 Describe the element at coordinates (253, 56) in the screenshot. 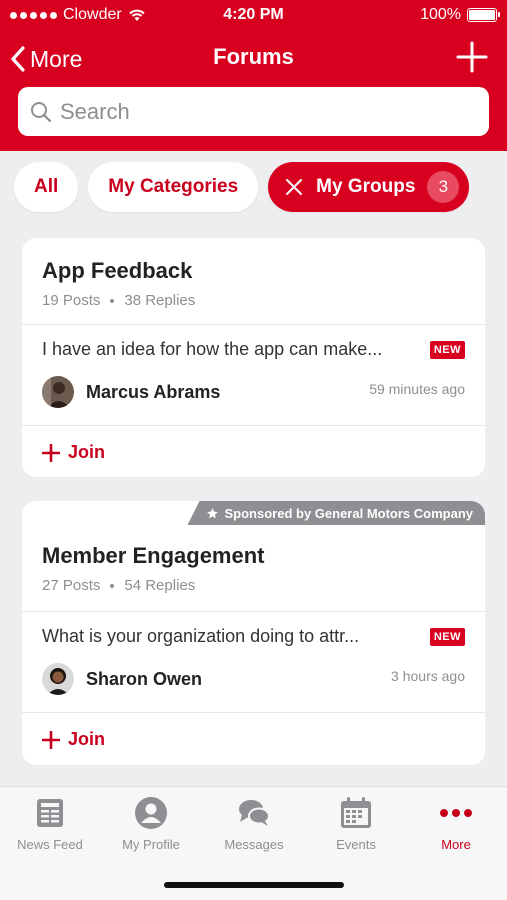

I see `page-title: Forums` at that location.